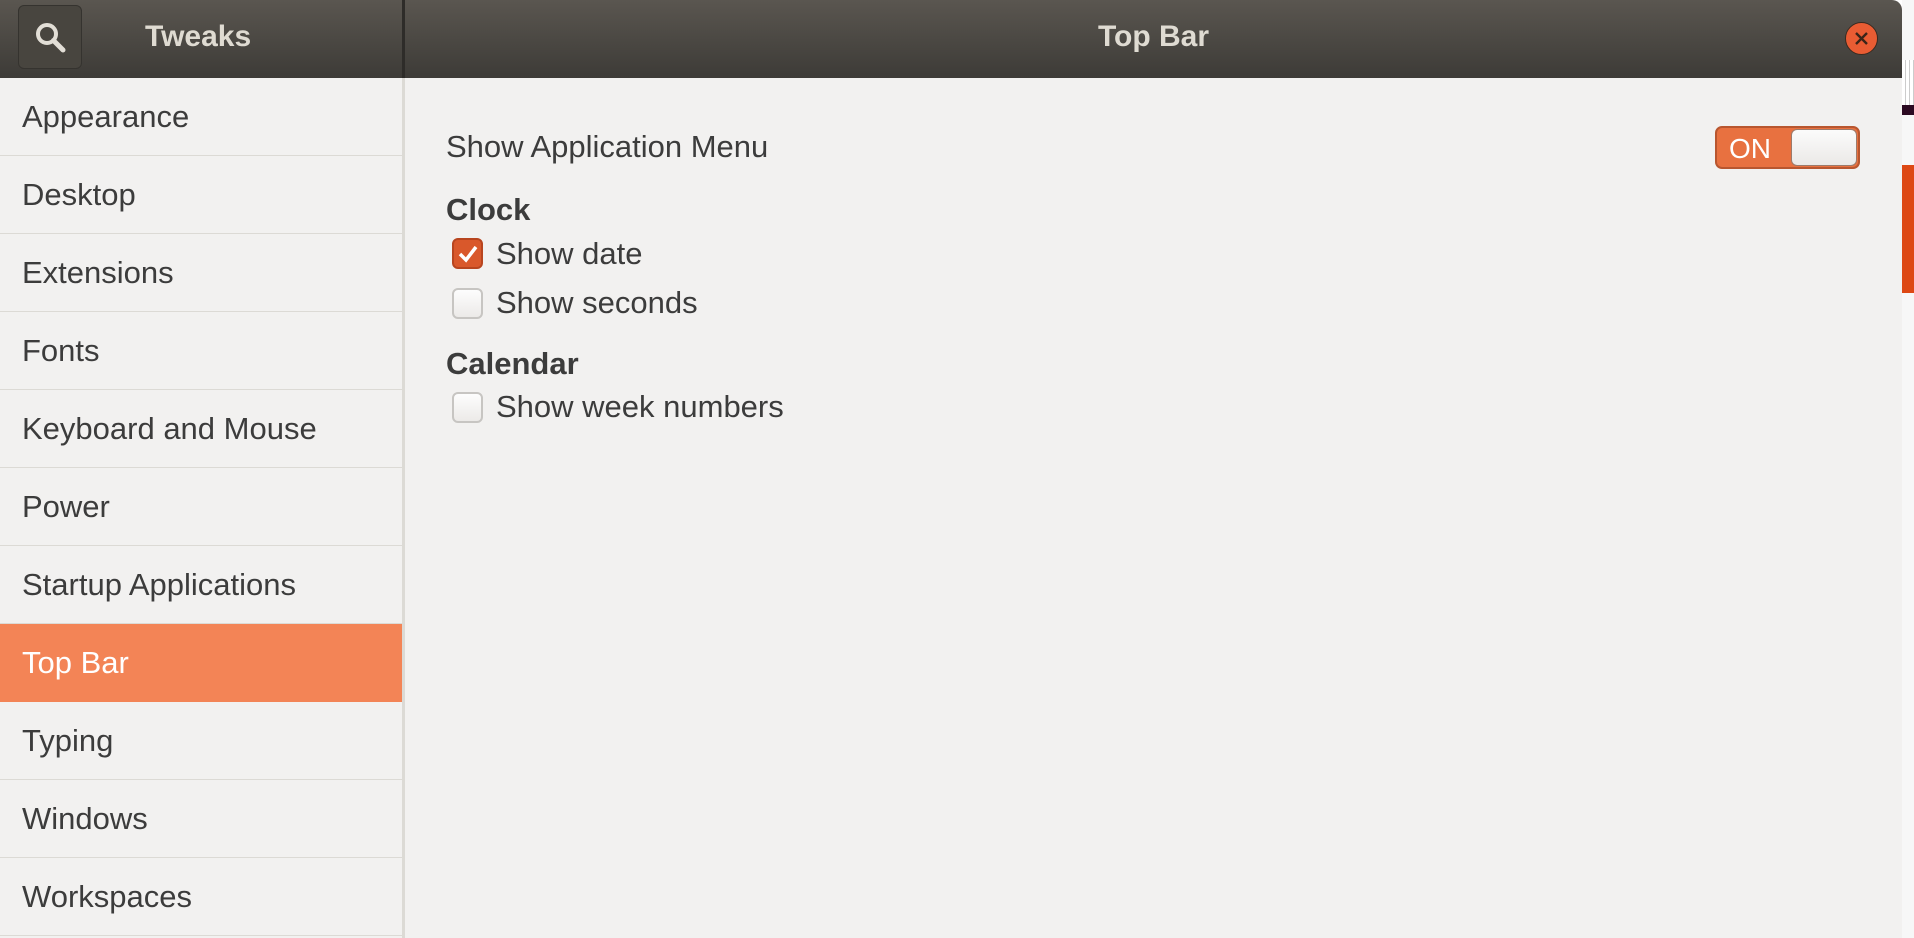 This screenshot has height=938, width=1914. Describe the element at coordinates (201, 351) in the screenshot. I see `sidebar-item-fonts: Fonts` at that location.